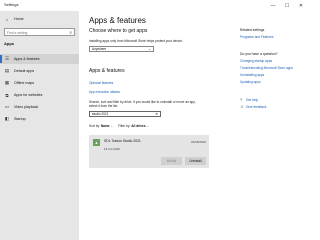 The image size is (320, 240). Describe the element at coordinates (7, 118) in the screenshot. I see `startup-icon: ◧` at that location.